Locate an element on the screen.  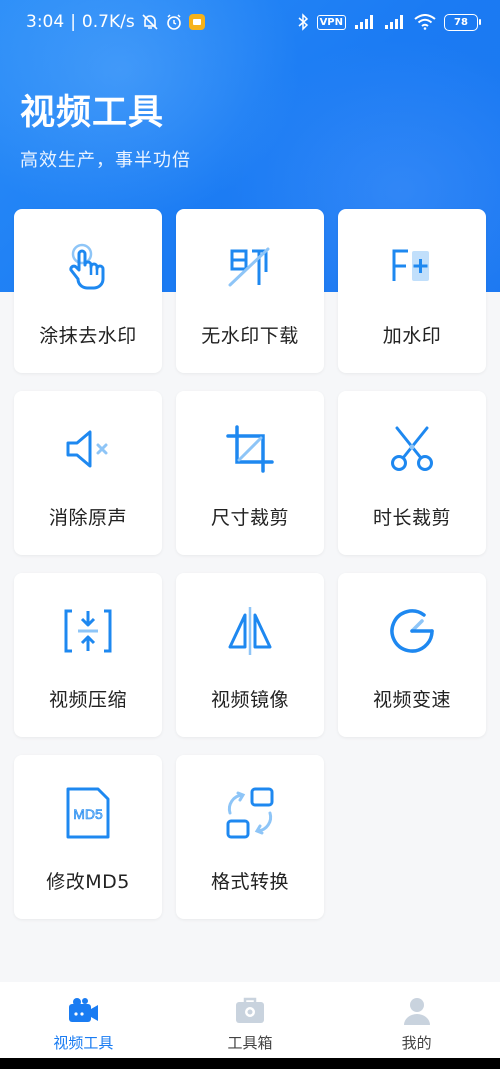
add-watermark-icon is located at coordinates (412, 267).